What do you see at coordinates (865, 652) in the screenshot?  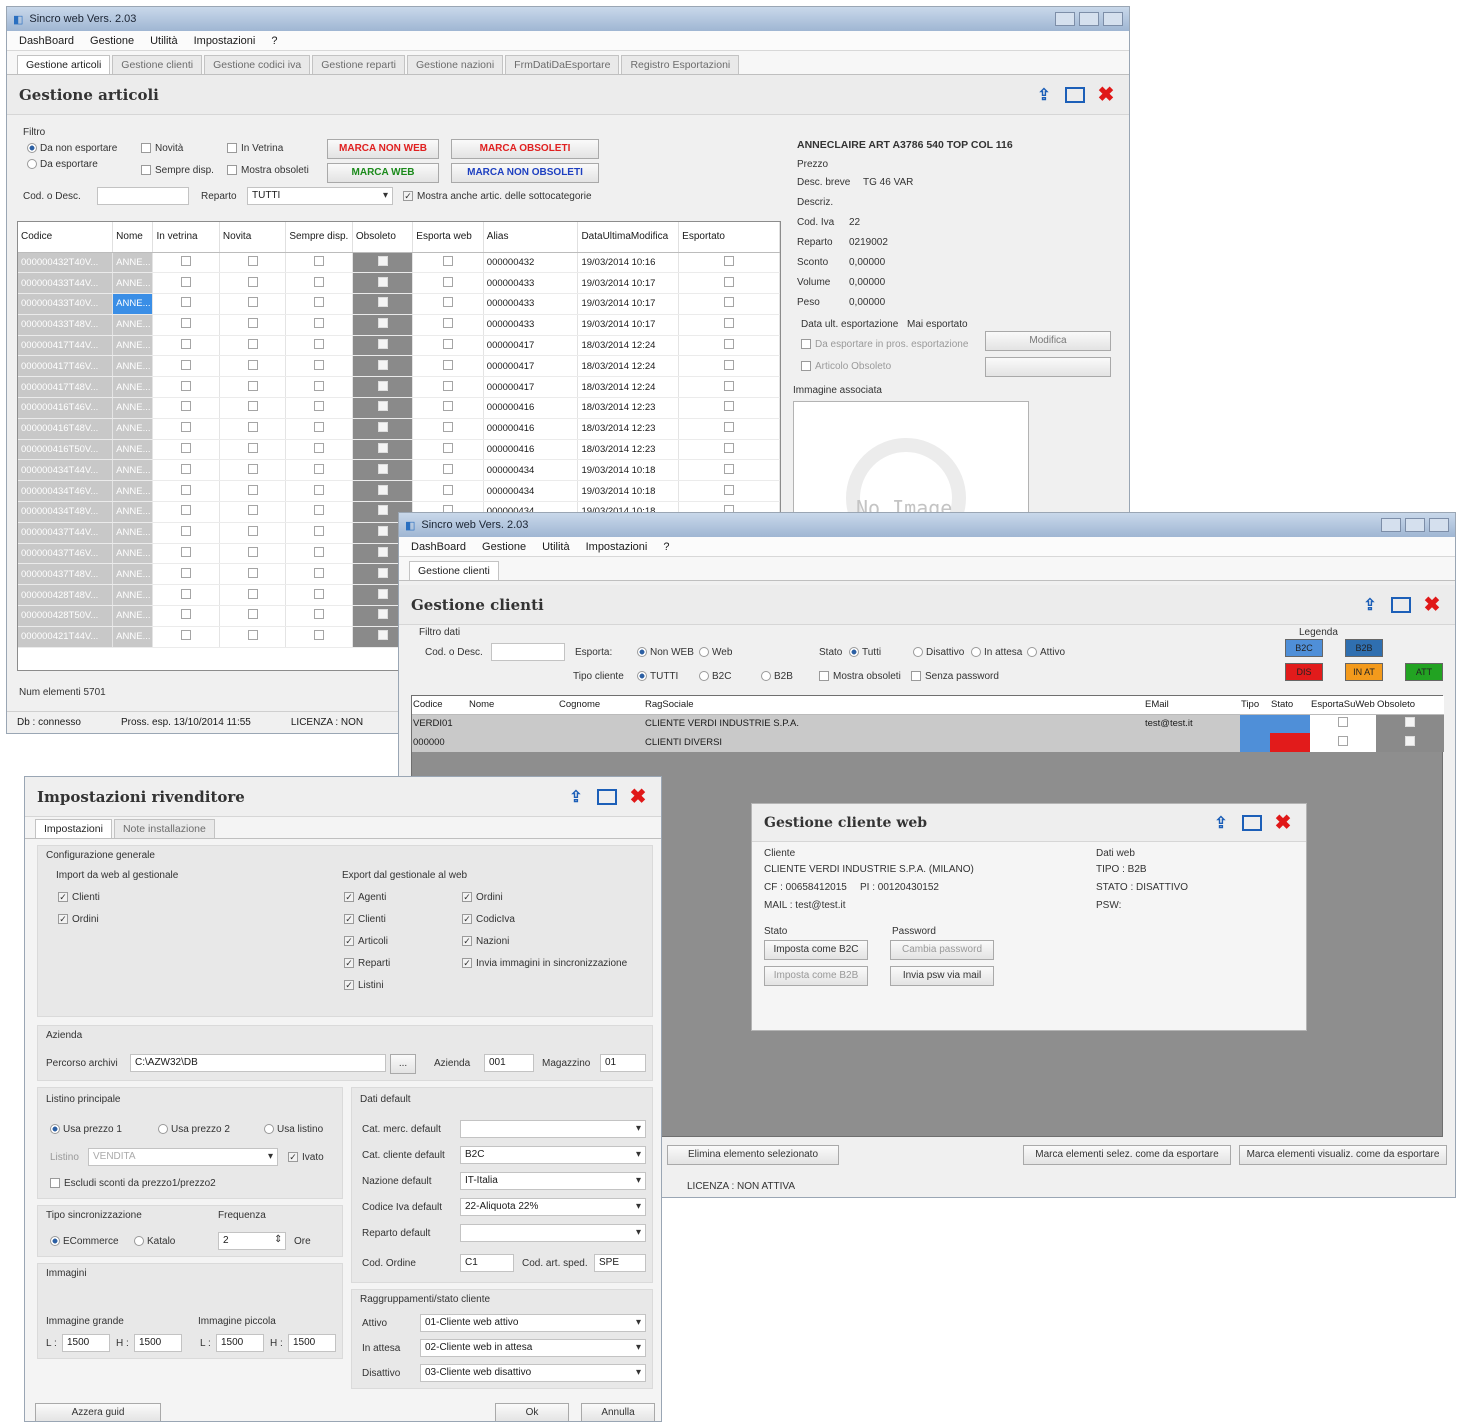 I see `radio-stato-tutti: Tutti` at bounding box center [865, 652].